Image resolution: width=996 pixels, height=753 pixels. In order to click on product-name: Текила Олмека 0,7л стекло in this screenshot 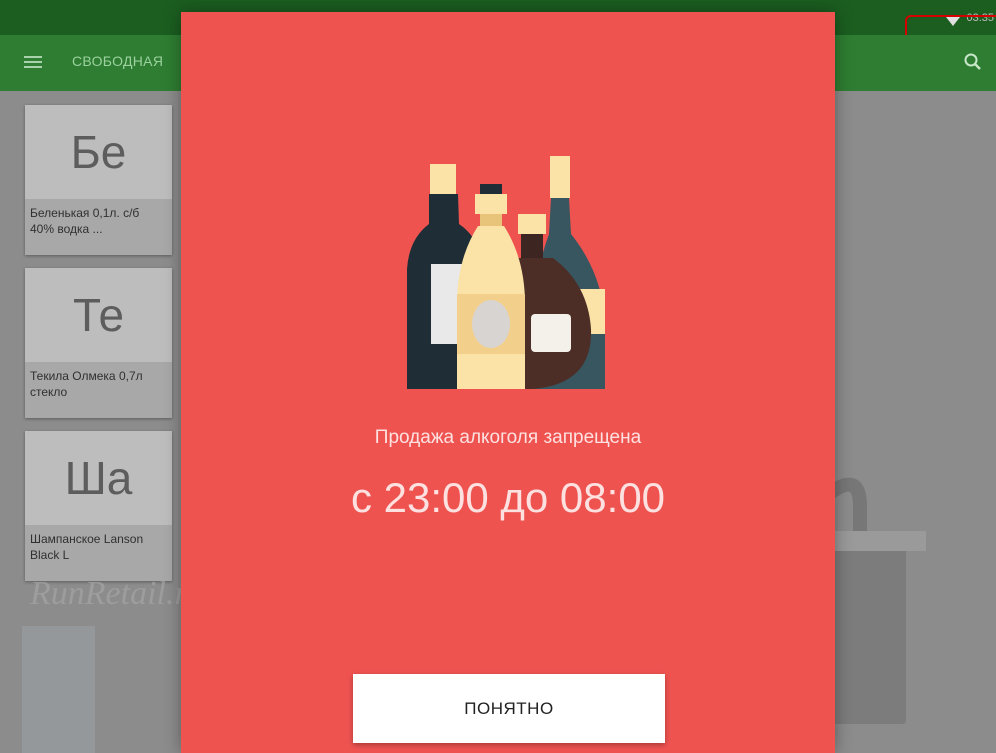, I will do `click(86, 384)`.